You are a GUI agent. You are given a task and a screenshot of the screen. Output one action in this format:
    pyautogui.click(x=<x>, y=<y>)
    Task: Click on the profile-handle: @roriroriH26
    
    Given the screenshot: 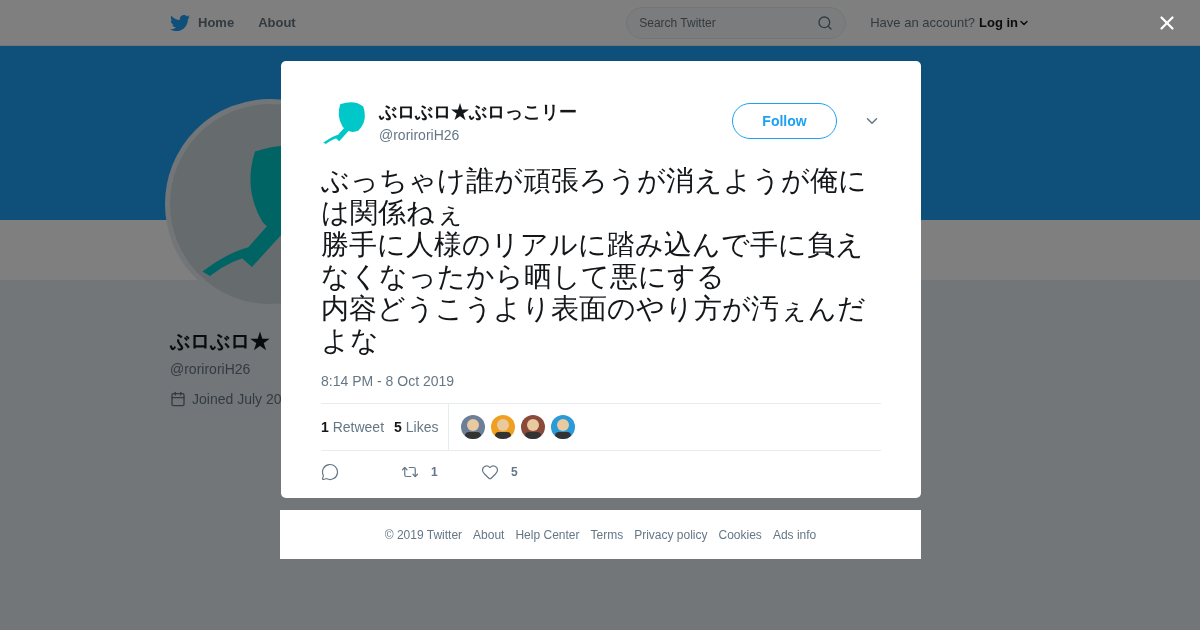 What is the action you would take?
    pyautogui.click(x=211, y=369)
    